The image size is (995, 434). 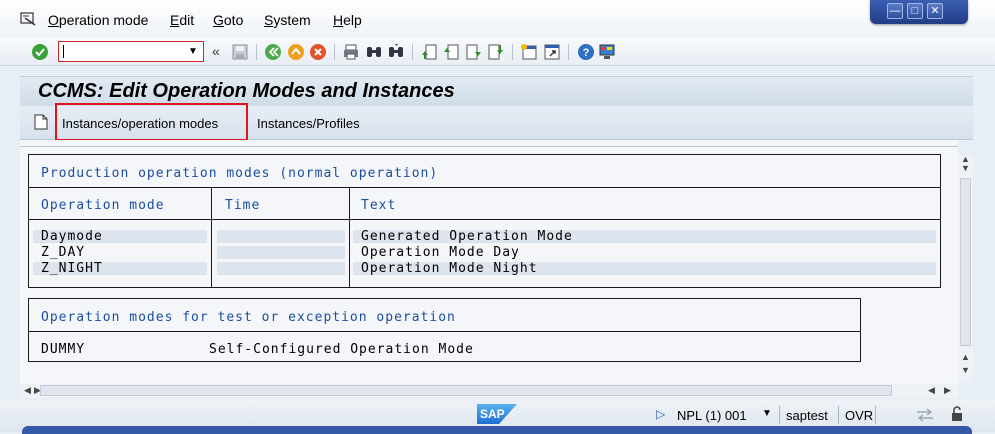 I want to click on menu-accel: O, so click(x=53, y=20).